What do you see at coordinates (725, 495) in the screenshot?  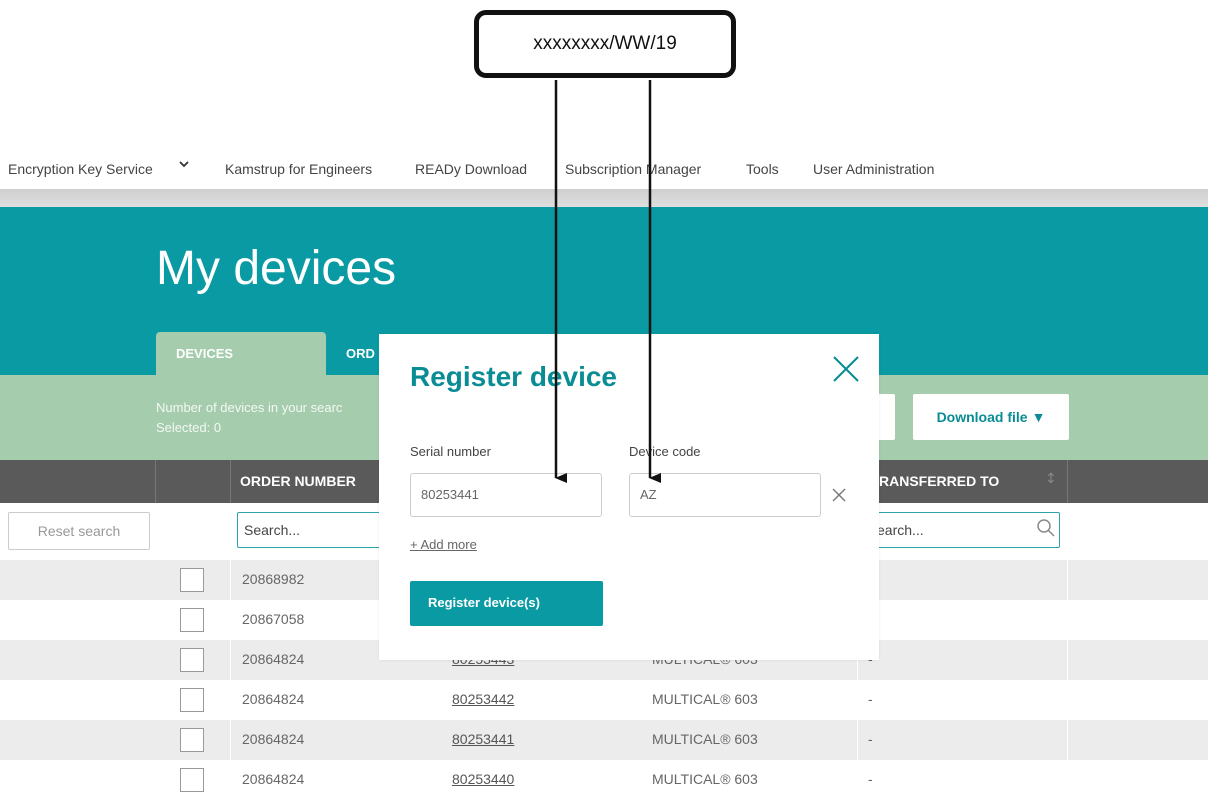 I see `device-code-field: AZ` at bounding box center [725, 495].